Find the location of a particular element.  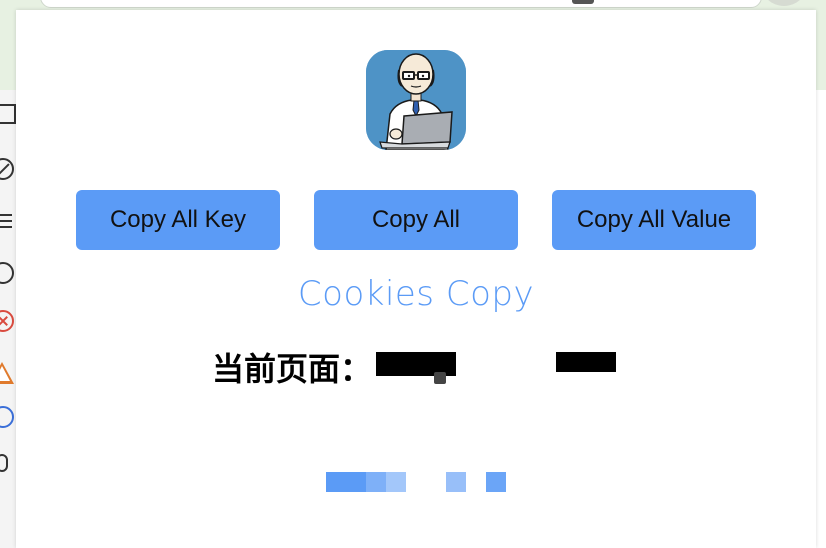

copy-all-value-button: Copy All Value is located at coordinates (654, 220).